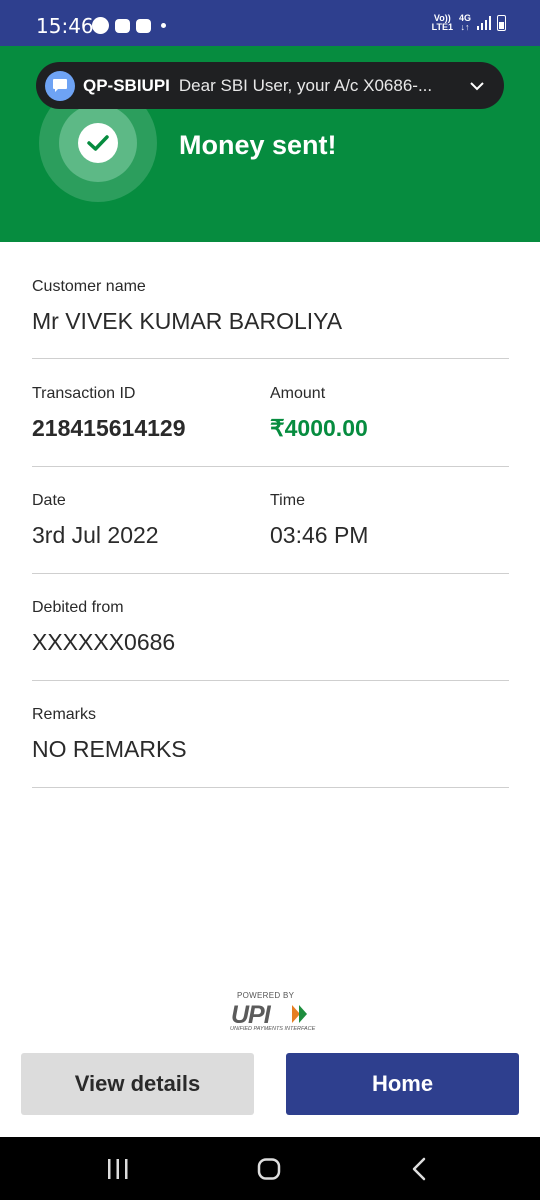  Describe the element at coordinates (477, 87) in the screenshot. I see `chevron-down-icon` at that location.